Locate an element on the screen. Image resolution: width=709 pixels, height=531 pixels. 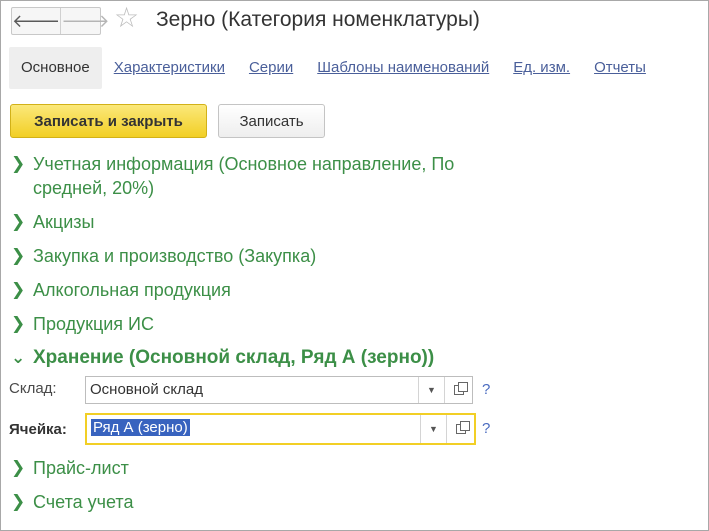
group-label: Закупка и производство (Закупка) is located at coordinates (175, 256).